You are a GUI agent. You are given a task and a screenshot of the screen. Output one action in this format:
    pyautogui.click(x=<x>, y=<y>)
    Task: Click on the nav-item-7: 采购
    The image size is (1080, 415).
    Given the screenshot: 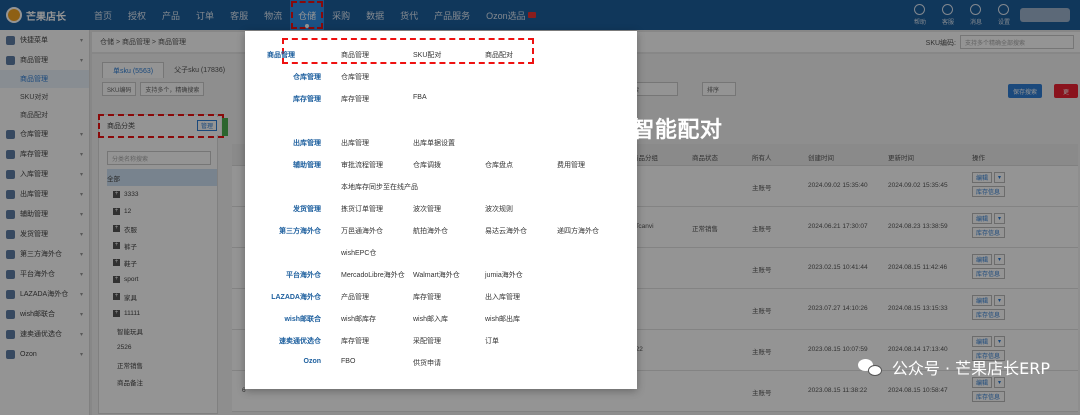 What is the action you would take?
    pyautogui.click(x=341, y=15)
    